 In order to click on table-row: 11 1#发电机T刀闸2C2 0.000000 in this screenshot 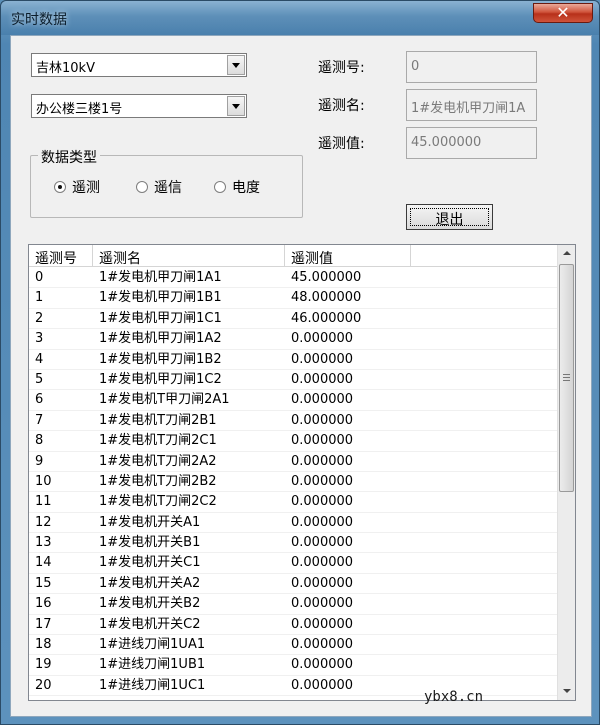, I will do `click(293, 502)`.